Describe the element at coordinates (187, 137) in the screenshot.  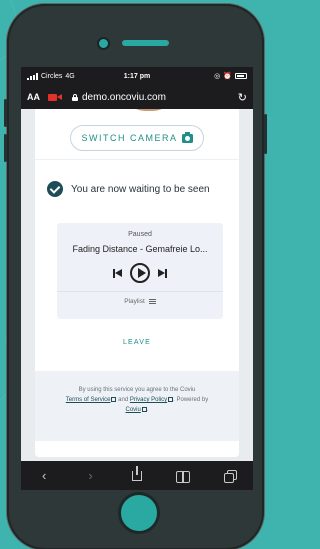
I see `camera-icon` at that location.